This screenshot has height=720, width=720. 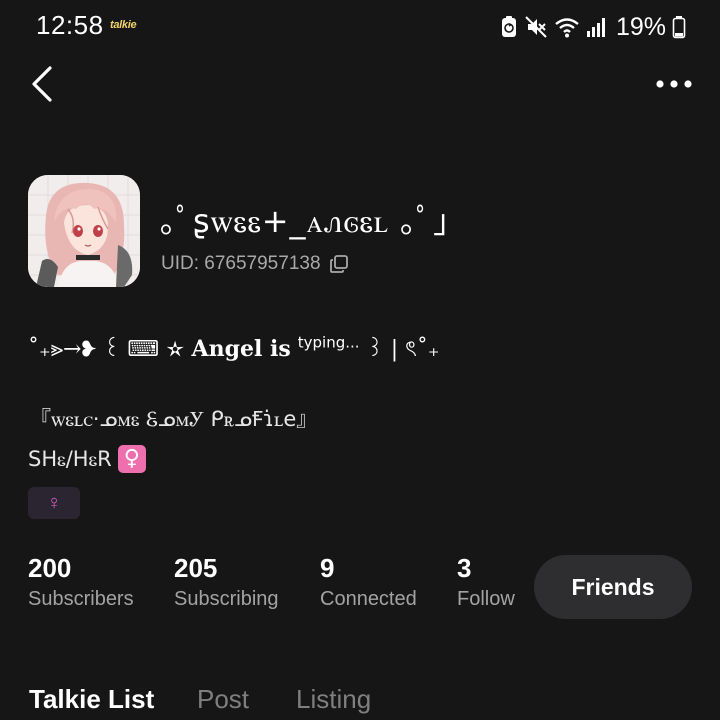 I want to click on bio-line-3: SHꮛ/HꮛR ♀, so click(x=87, y=459).